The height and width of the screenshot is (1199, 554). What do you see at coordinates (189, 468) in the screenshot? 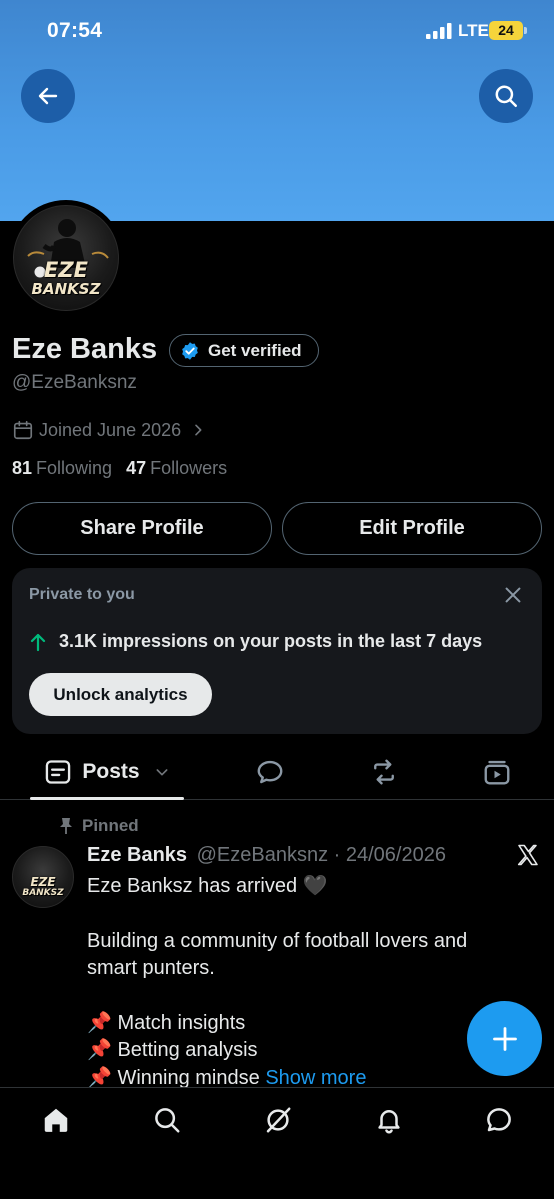
I see `followers-label: Followers` at bounding box center [189, 468].